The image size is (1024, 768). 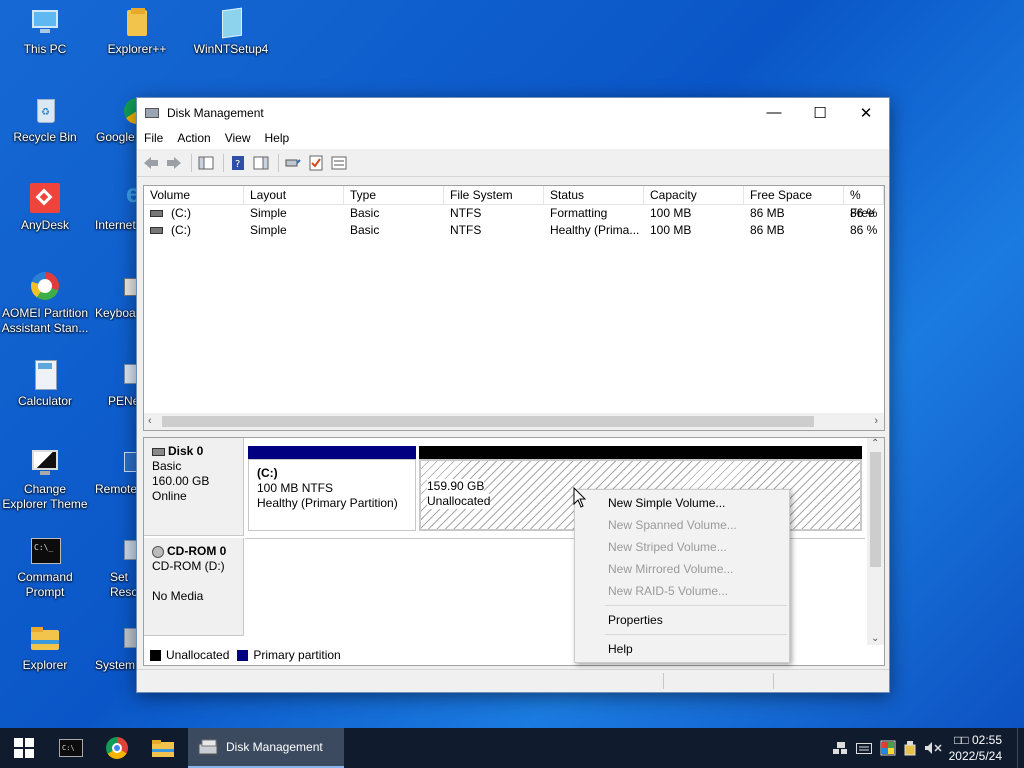 What do you see at coordinates (24, 748) in the screenshot?
I see `start-button` at bounding box center [24, 748].